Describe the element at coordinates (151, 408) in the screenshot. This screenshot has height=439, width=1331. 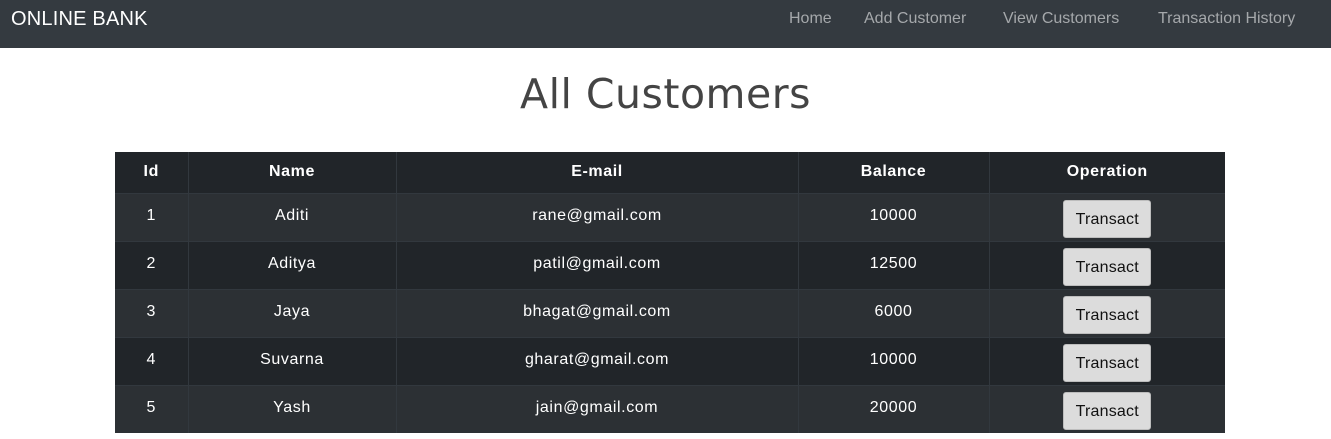
I see `cell-id: 5` at that location.